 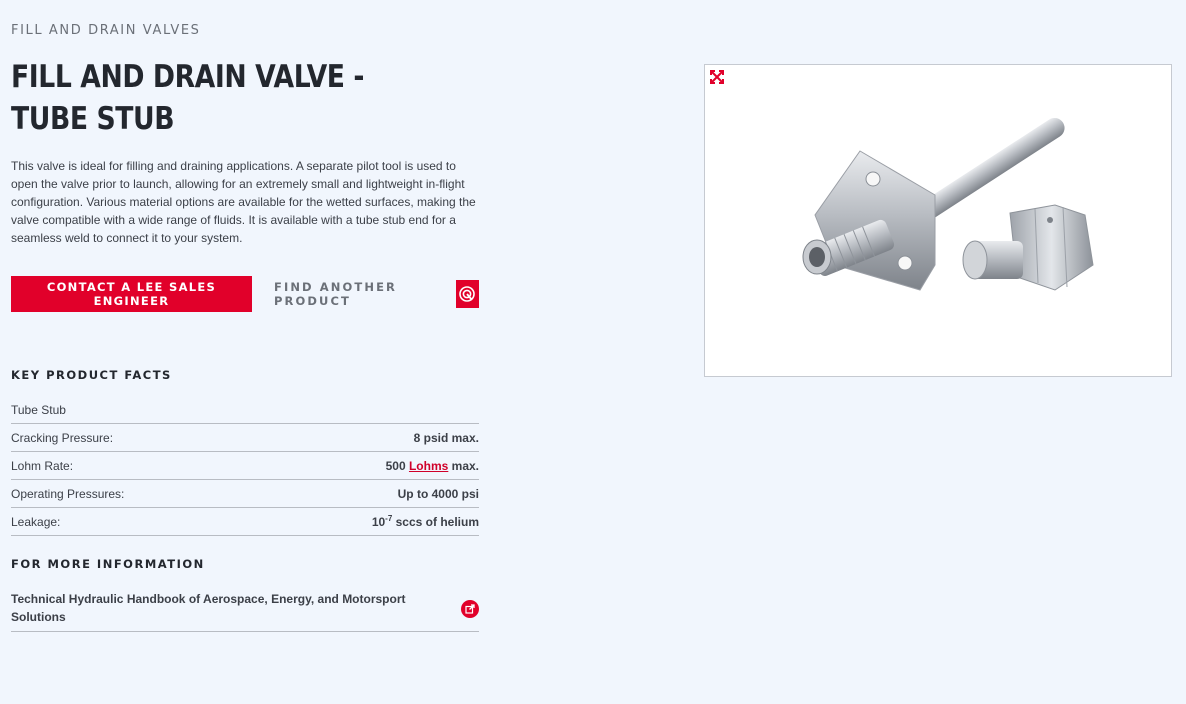 What do you see at coordinates (68, 493) in the screenshot?
I see `fact-label: Operating Pressures:` at bounding box center [68, 493].